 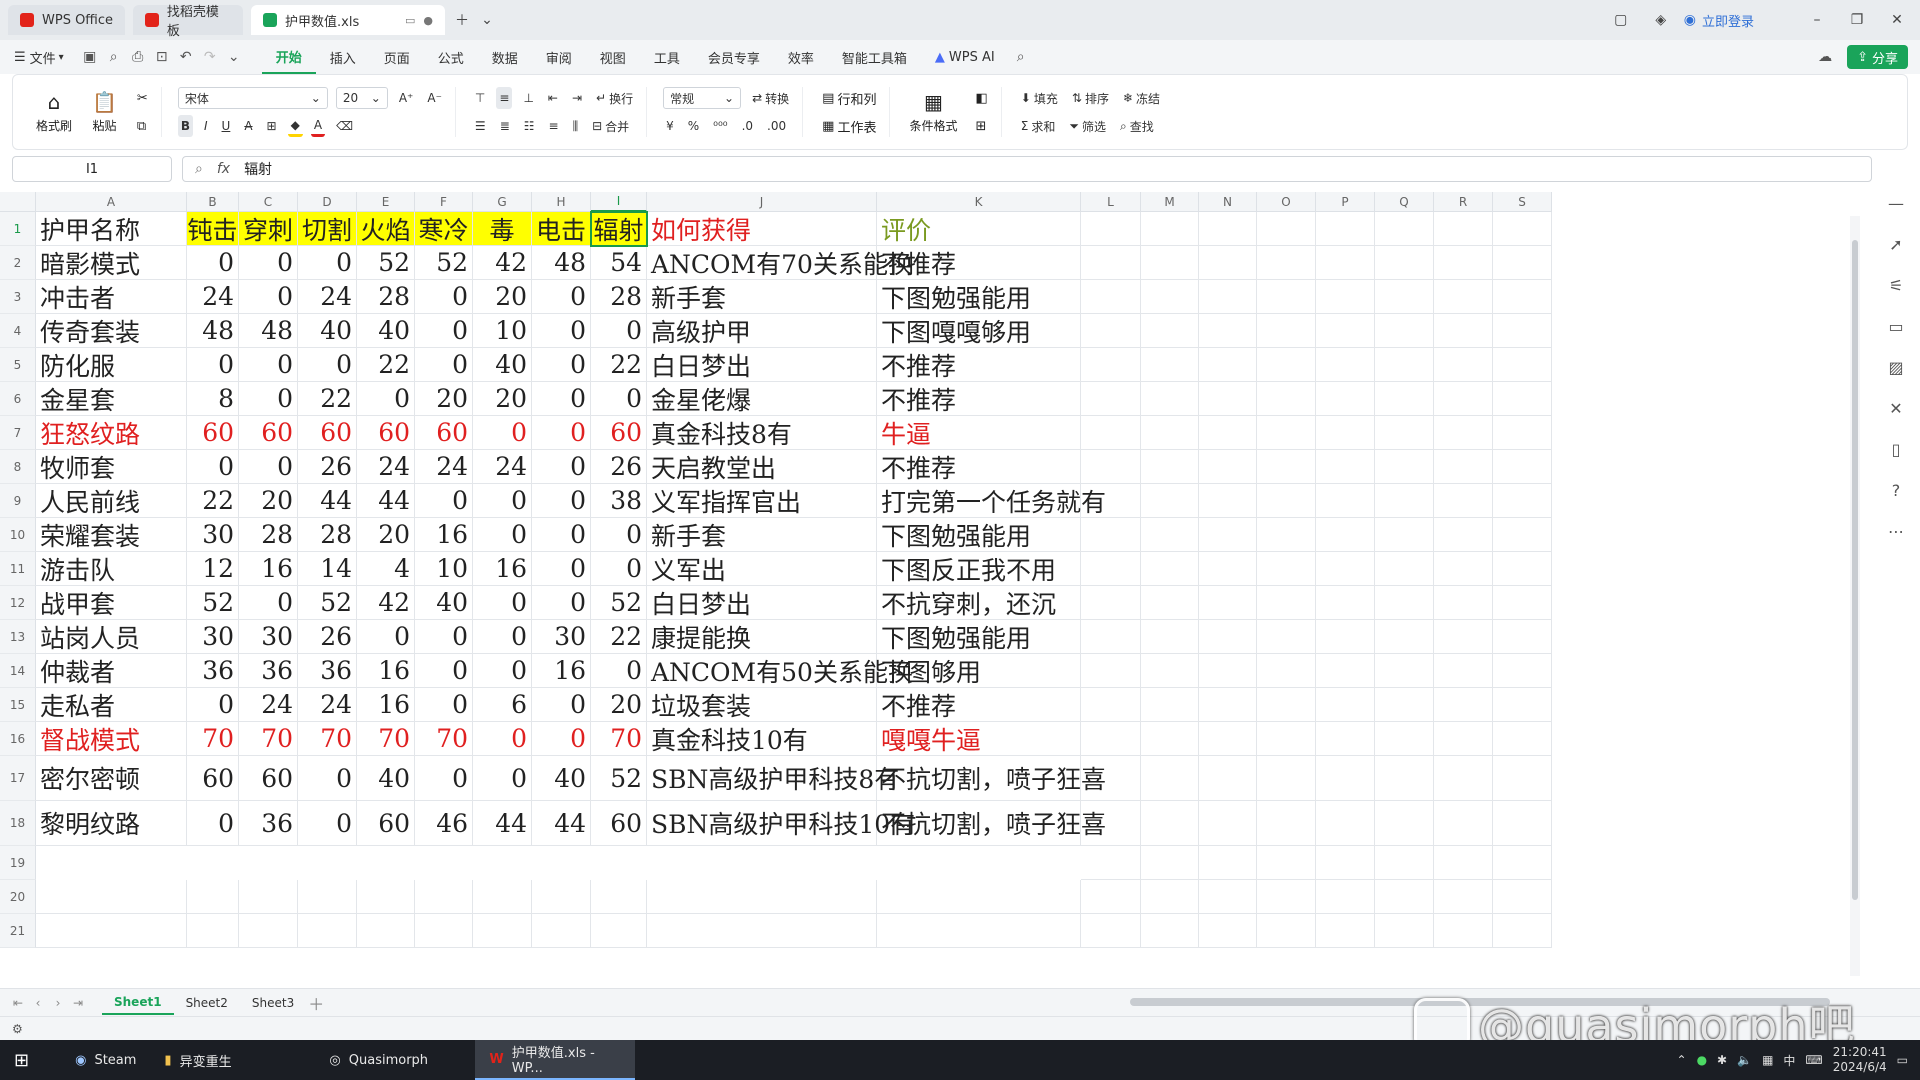 What do you see at coordinates (487, 20) in the screenshot?
I see `chevron-down-icon: ⌄` at bounding box center [487, 20].